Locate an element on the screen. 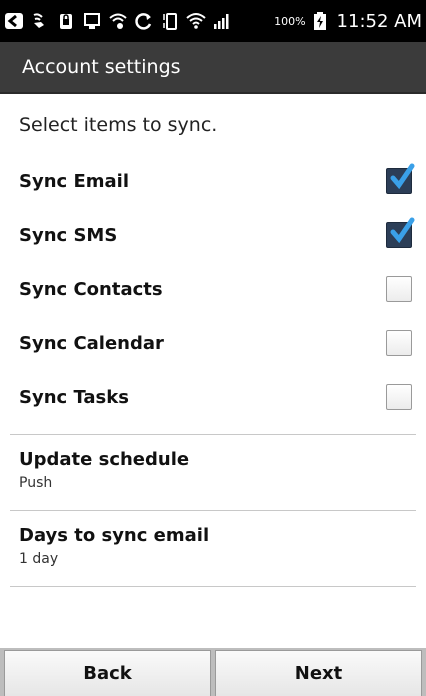 This screenshot has height=696, width=426. wifi-icon is located at coordinates (196, 21).